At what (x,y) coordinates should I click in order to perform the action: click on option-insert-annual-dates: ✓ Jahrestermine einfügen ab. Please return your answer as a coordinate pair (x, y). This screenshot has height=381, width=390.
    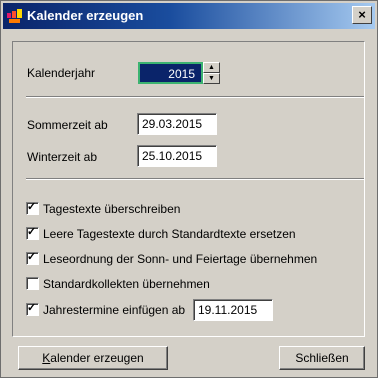
    Looking at the image, I should click on (105, 310).